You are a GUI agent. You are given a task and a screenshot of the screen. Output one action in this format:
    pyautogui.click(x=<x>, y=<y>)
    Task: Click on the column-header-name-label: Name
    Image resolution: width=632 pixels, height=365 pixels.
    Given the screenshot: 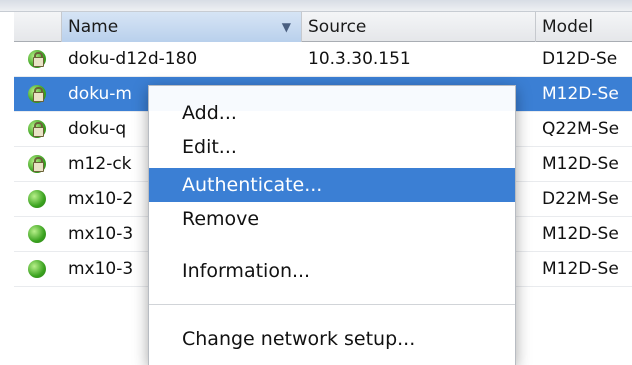 What is the action you would take?
    pyautogui.click(x=93, y=27)
    